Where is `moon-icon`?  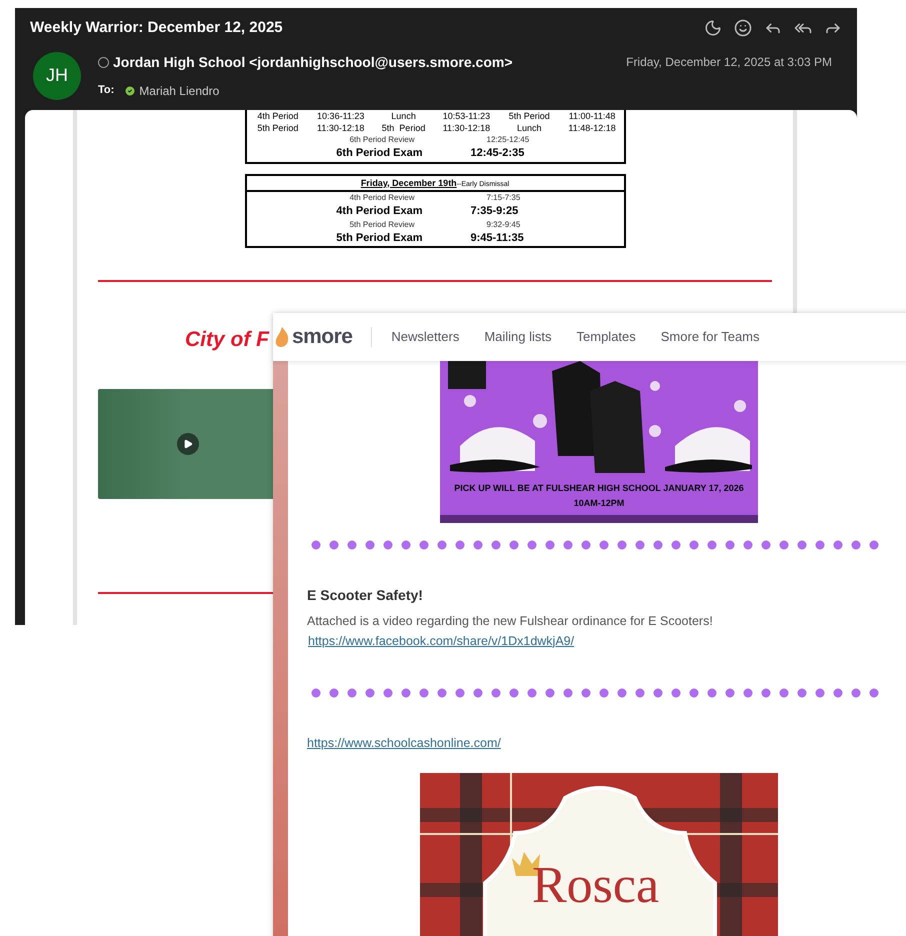
moon-icon is located at coordinates (713, 28).